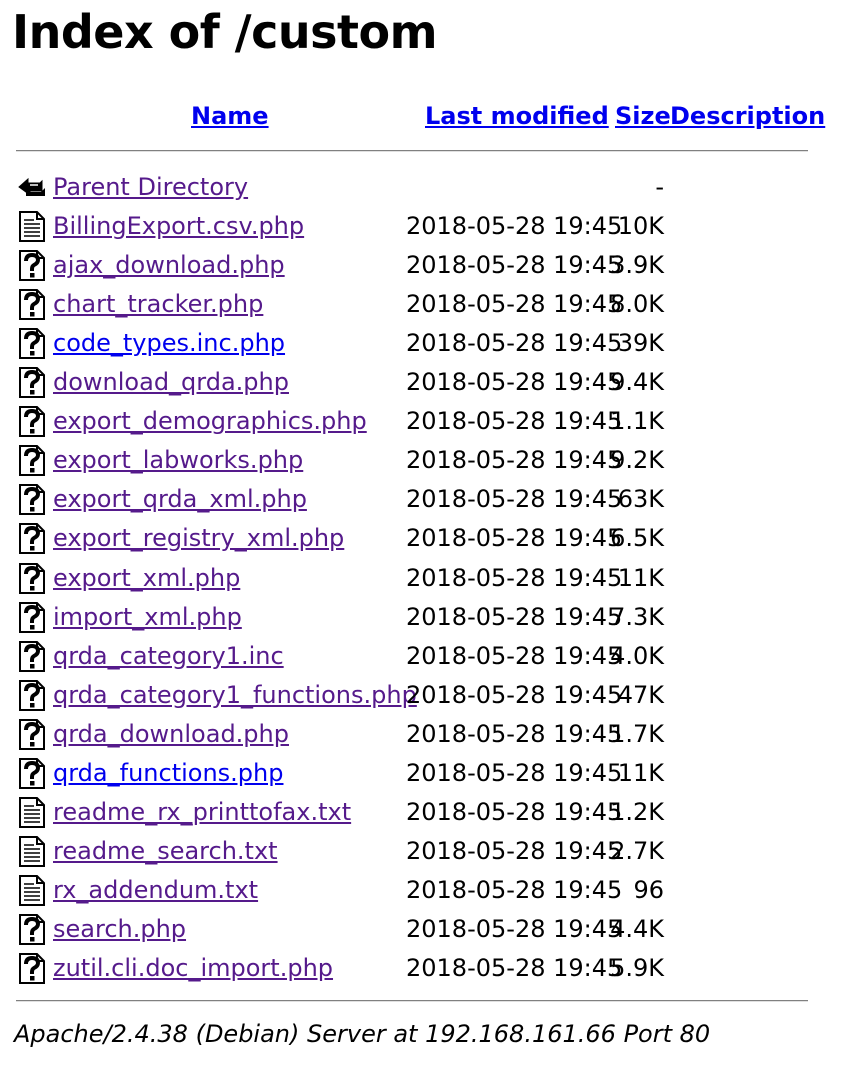  I want to click on file-size: 9.4K, so click(637, 382).